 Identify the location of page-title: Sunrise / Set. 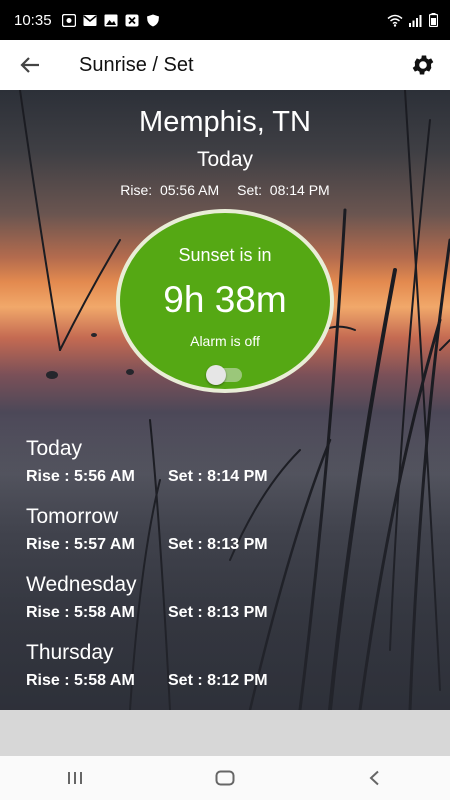
(136, 64).